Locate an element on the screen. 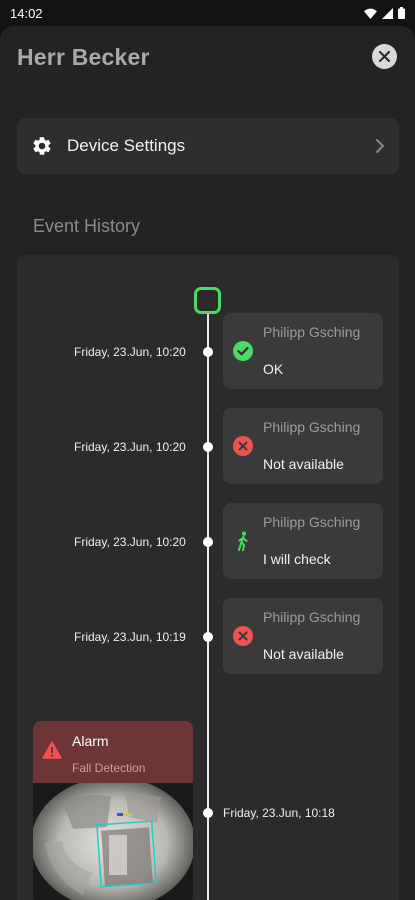 Image resolution: width=415 pixels, height=900 pixels. battery-icon is located at coordinates (401, 13).